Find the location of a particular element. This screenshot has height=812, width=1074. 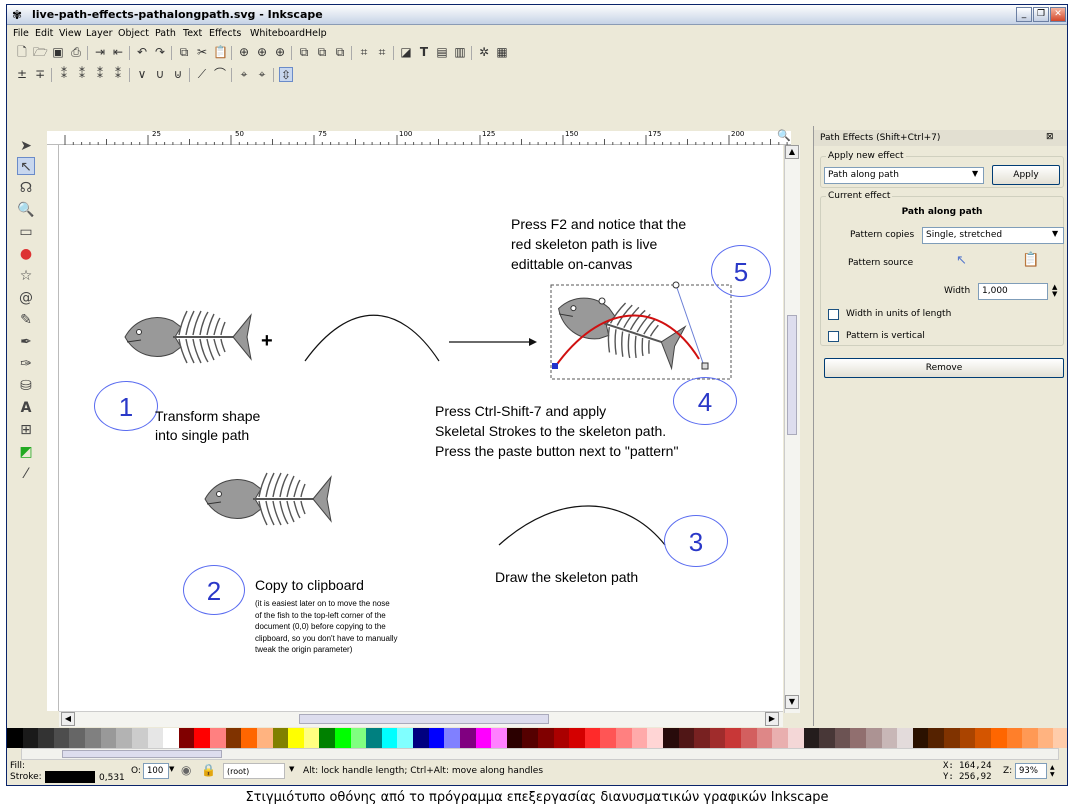

pattern-copies-select: Single, stretched is located at coordinates (993, 235).